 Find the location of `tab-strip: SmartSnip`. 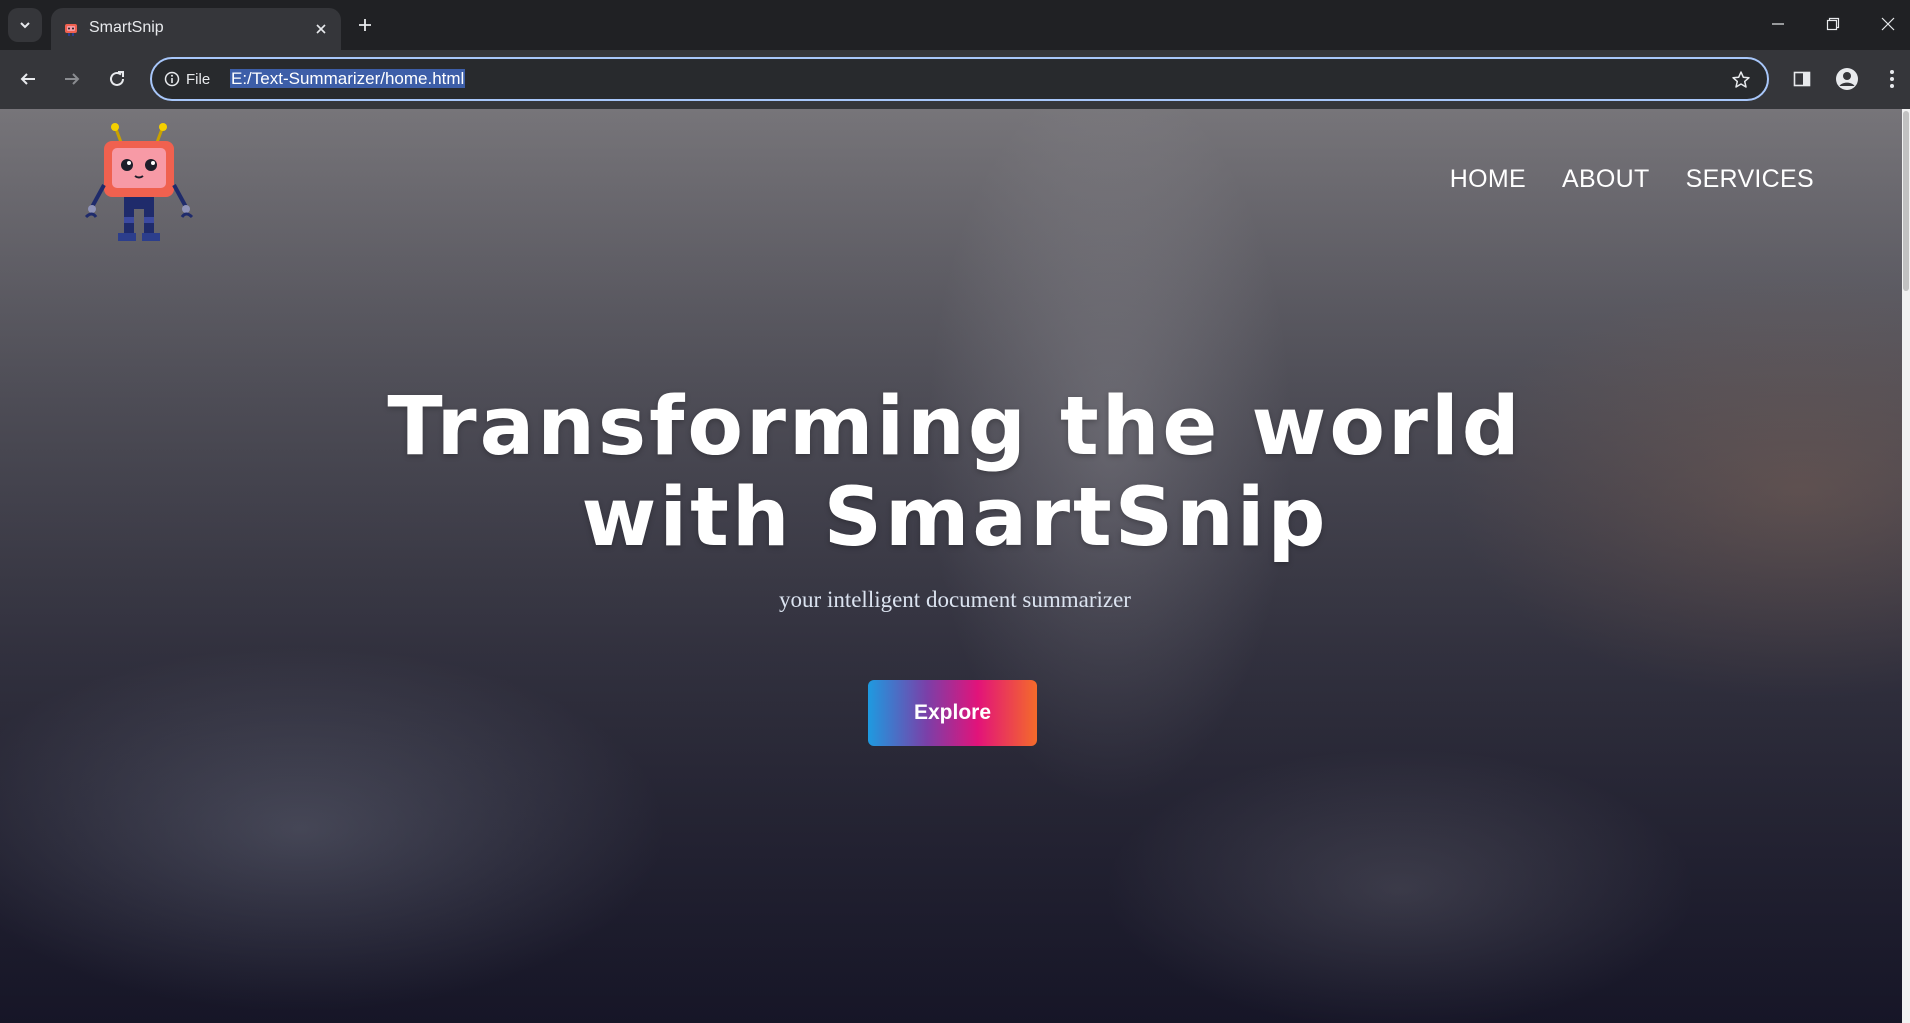

tab-strip: SmartSnip is located at coordinates (955, 25).